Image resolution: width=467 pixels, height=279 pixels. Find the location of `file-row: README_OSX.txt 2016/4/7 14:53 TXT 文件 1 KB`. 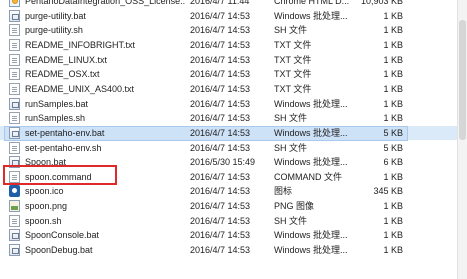

file-row: README_OSX.txt 2016/4/7 14:53 TXT 文件 1 KB is located at coordinates (233, 74).